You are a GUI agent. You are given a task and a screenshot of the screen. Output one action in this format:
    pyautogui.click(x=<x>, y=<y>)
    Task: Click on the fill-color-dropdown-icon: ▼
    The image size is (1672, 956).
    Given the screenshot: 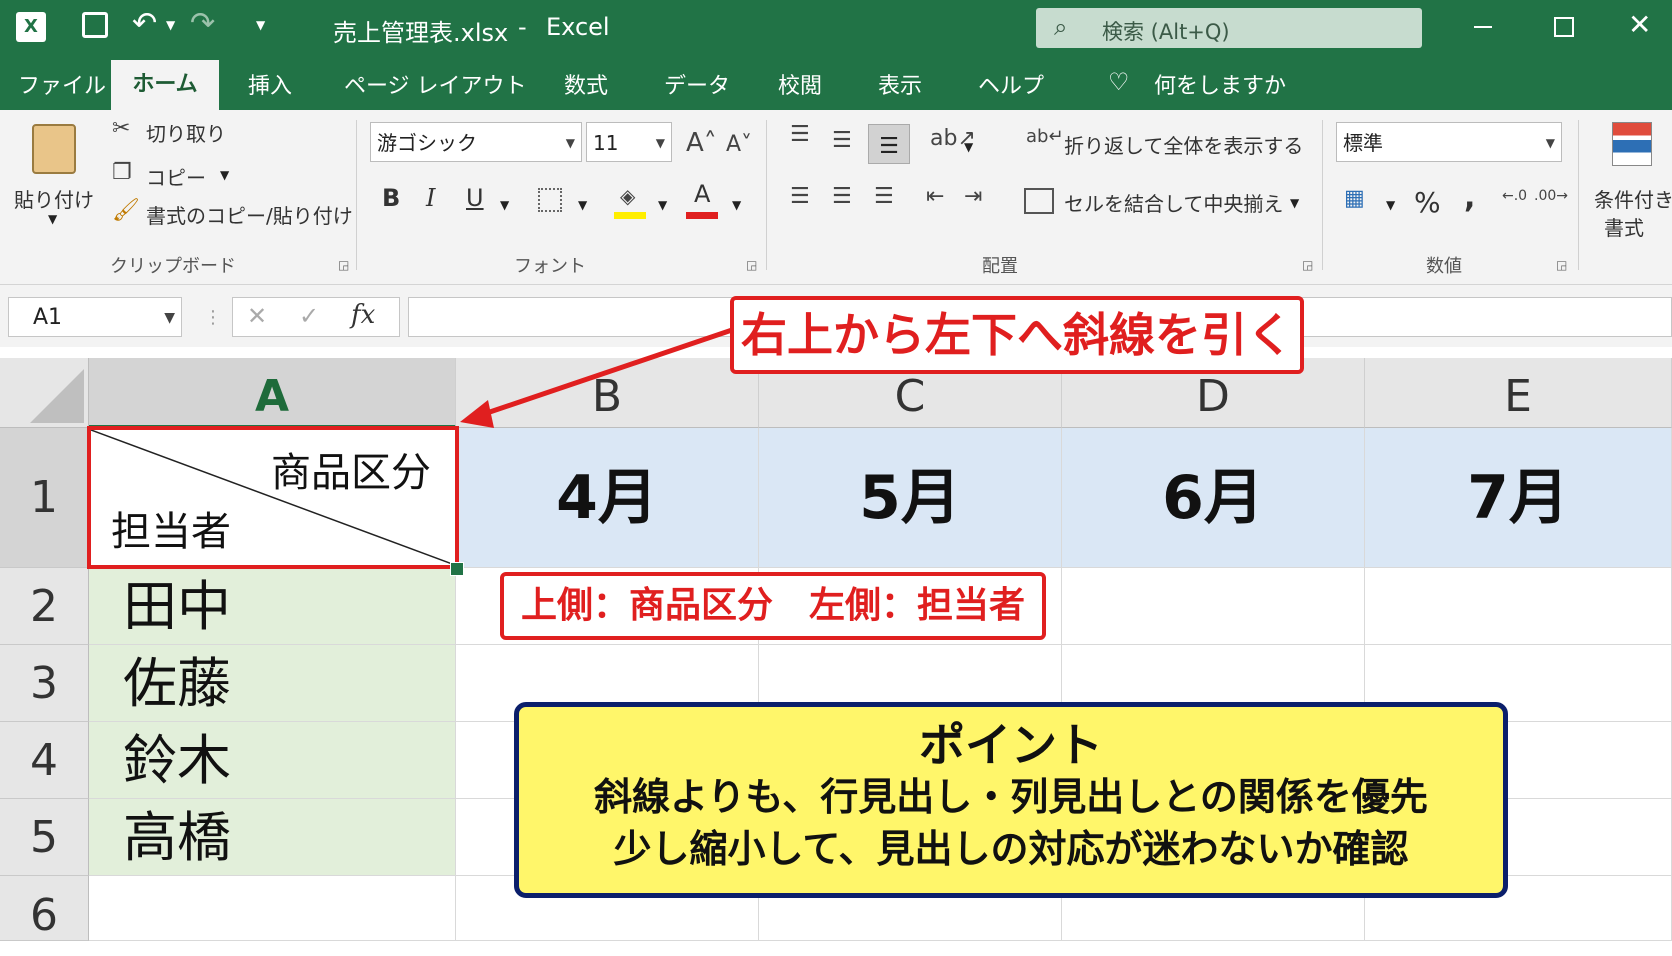 What is the action you would take?
    pyautogui.click(x=662, y=205)
    